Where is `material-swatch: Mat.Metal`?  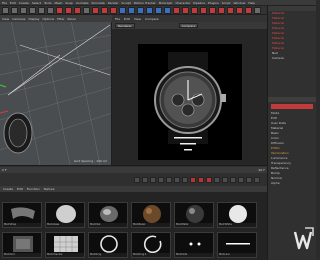 material-swatch: Mat.Metal is located at coordinates (194, 215).